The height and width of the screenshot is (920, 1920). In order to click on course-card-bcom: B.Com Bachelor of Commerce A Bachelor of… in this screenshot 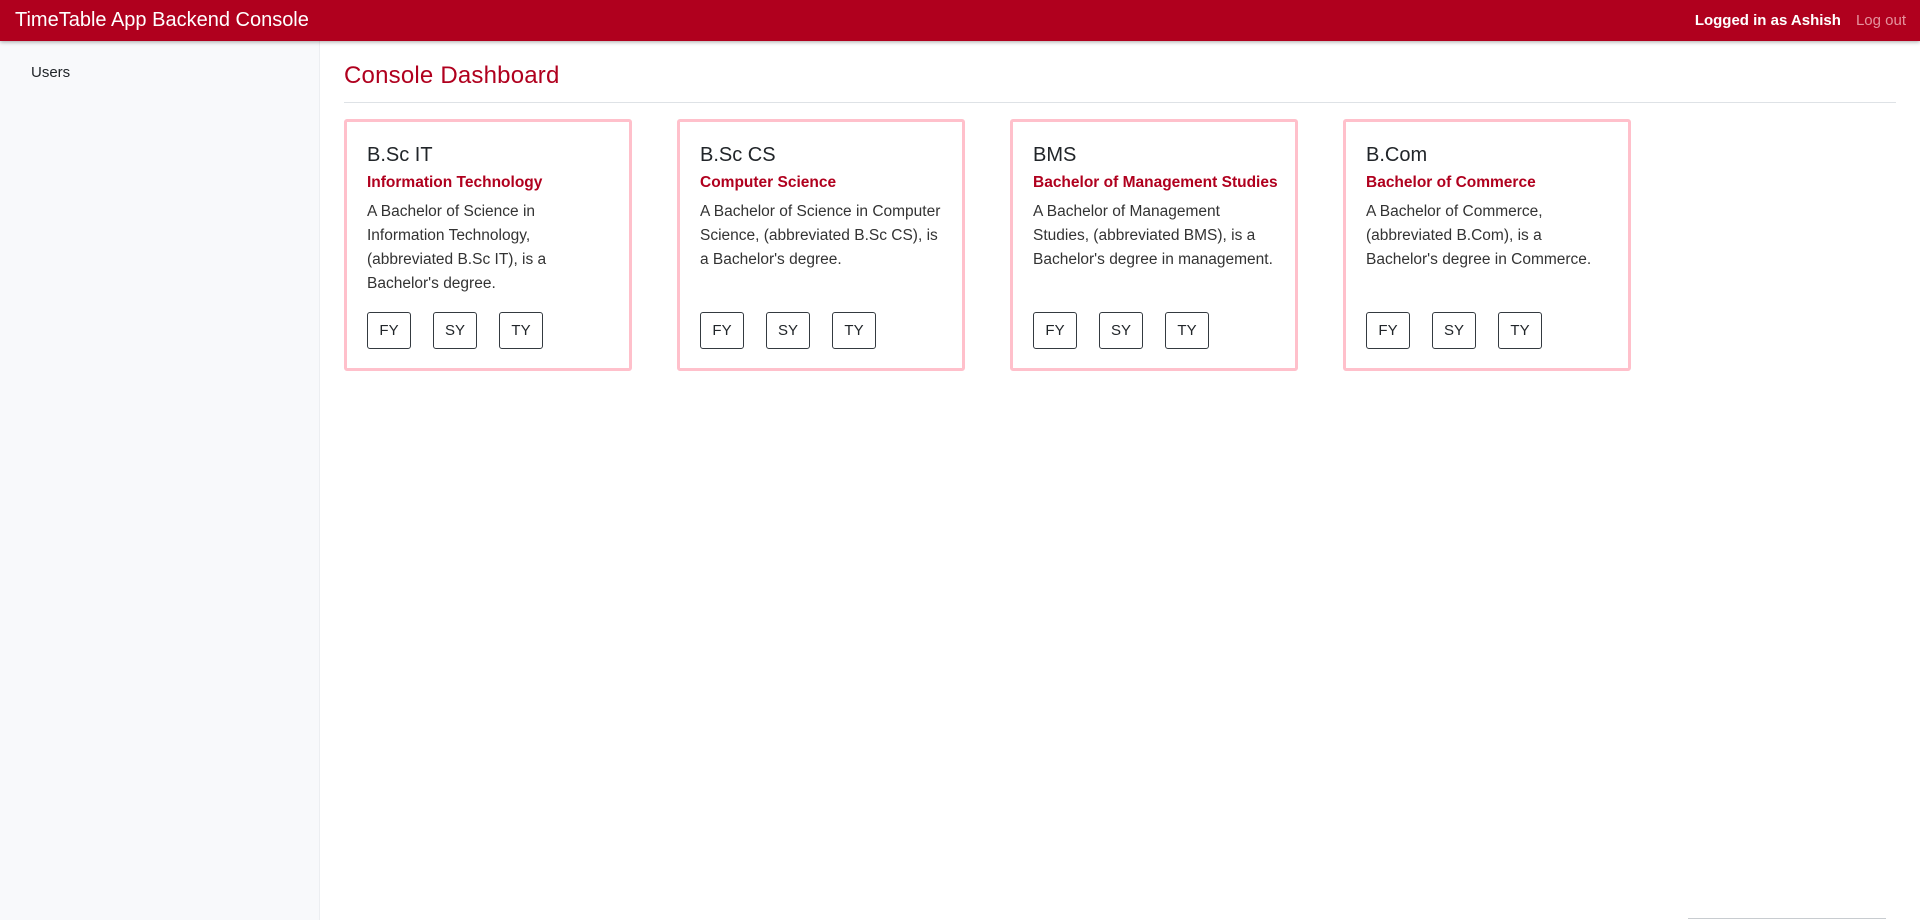, I will do `click(1487, 245)`.